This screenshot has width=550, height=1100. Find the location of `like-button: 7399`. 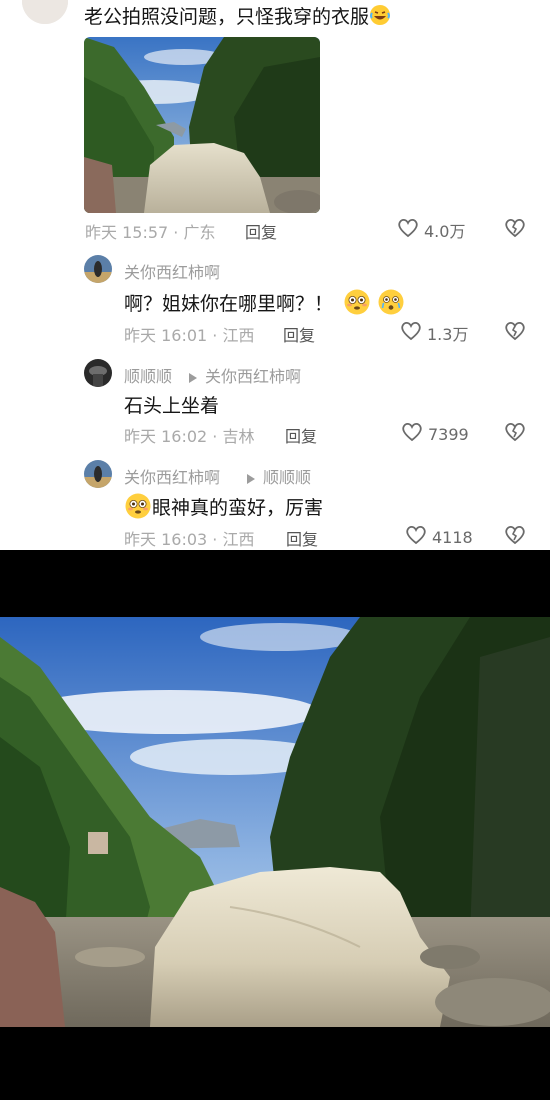

like-button: 7399 is located at coordinates (435, 434).